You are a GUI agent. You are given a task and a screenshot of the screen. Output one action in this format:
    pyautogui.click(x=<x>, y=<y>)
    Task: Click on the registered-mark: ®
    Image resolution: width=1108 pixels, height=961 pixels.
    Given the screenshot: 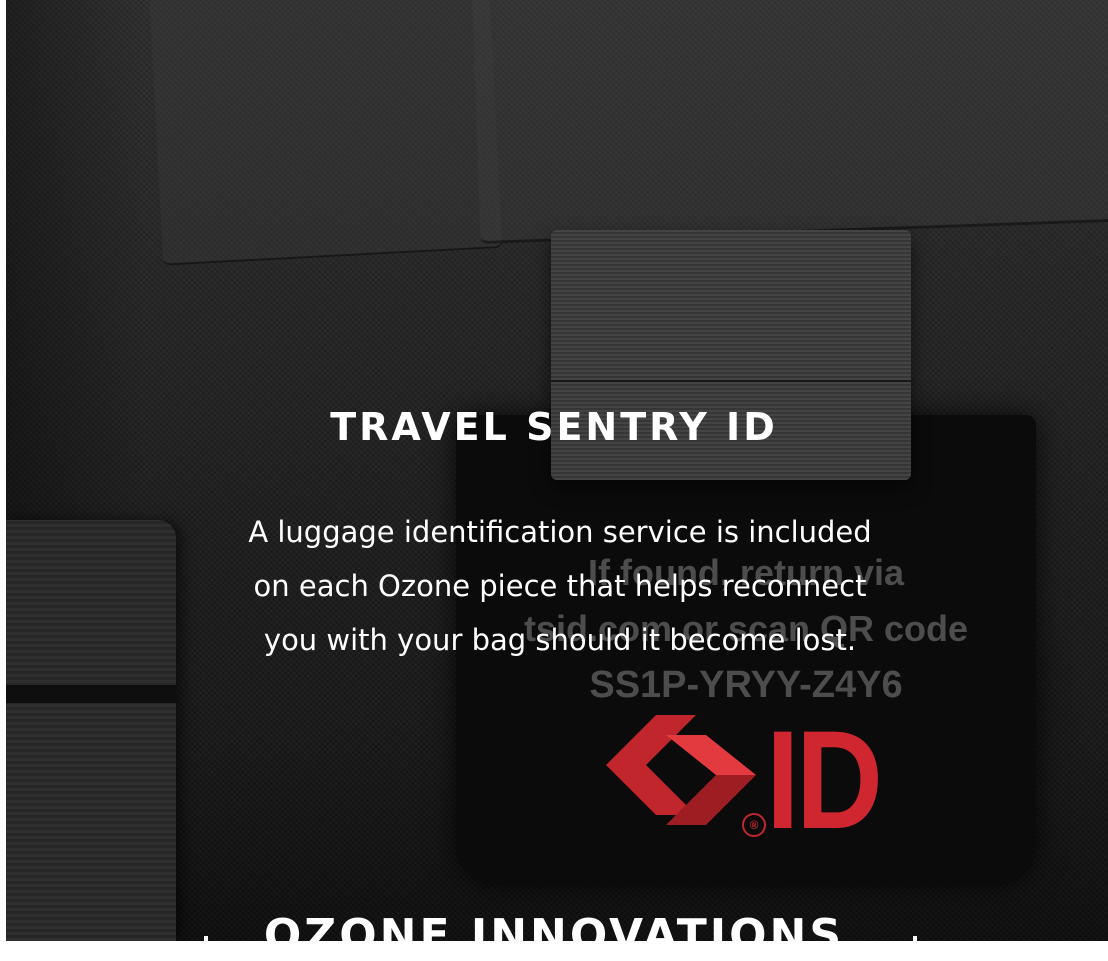 What is the action you would take?
    pyautogui.click(x=754, y=825)
    